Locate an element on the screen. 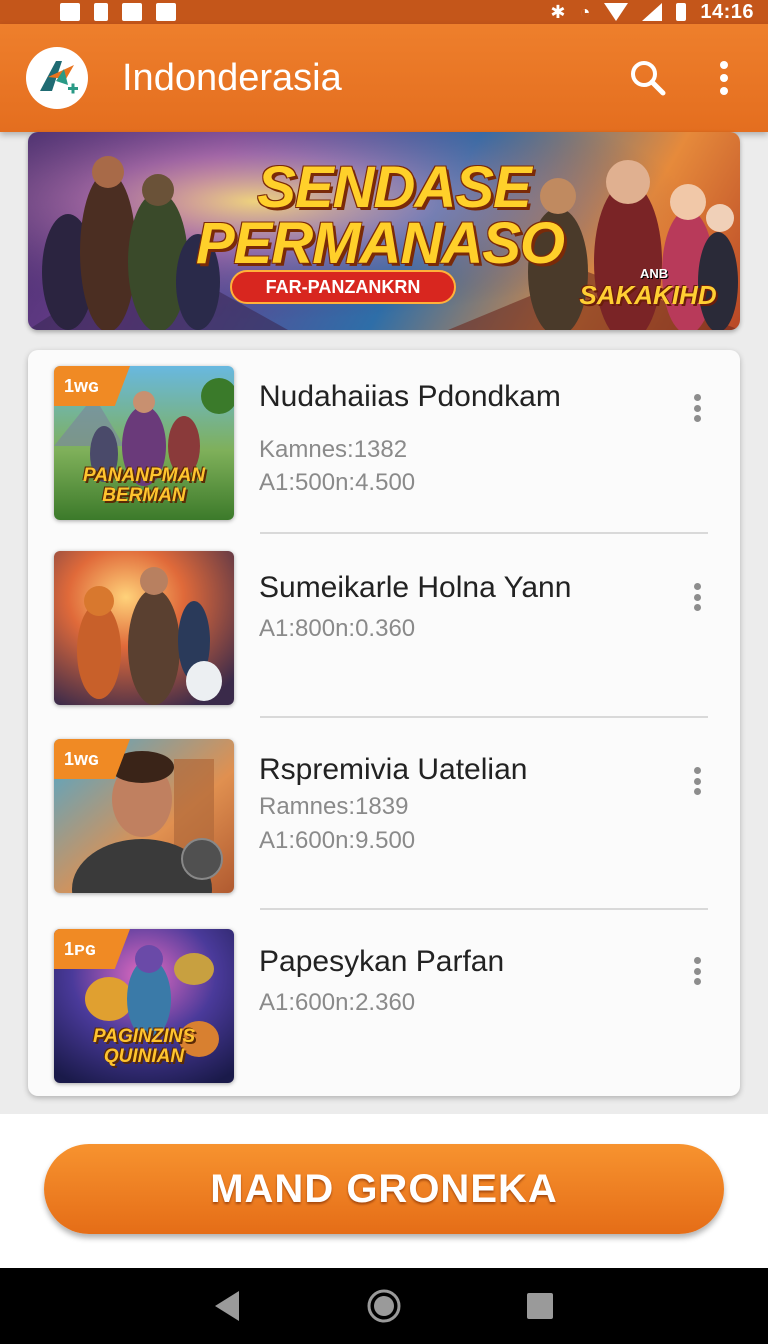  banner-headline: SENDASE PERMANASO is located at coordinates (384, 215).